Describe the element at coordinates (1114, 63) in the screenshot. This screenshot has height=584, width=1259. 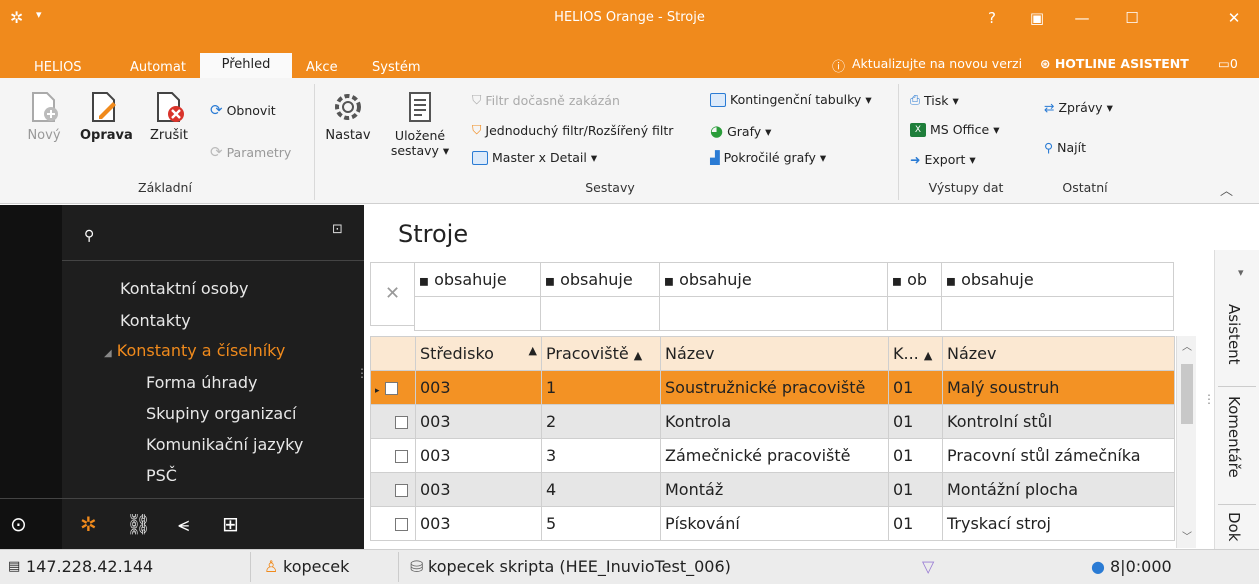
I see `hotline-button: ⊛ HOTLINE ASISTENT` at that location.